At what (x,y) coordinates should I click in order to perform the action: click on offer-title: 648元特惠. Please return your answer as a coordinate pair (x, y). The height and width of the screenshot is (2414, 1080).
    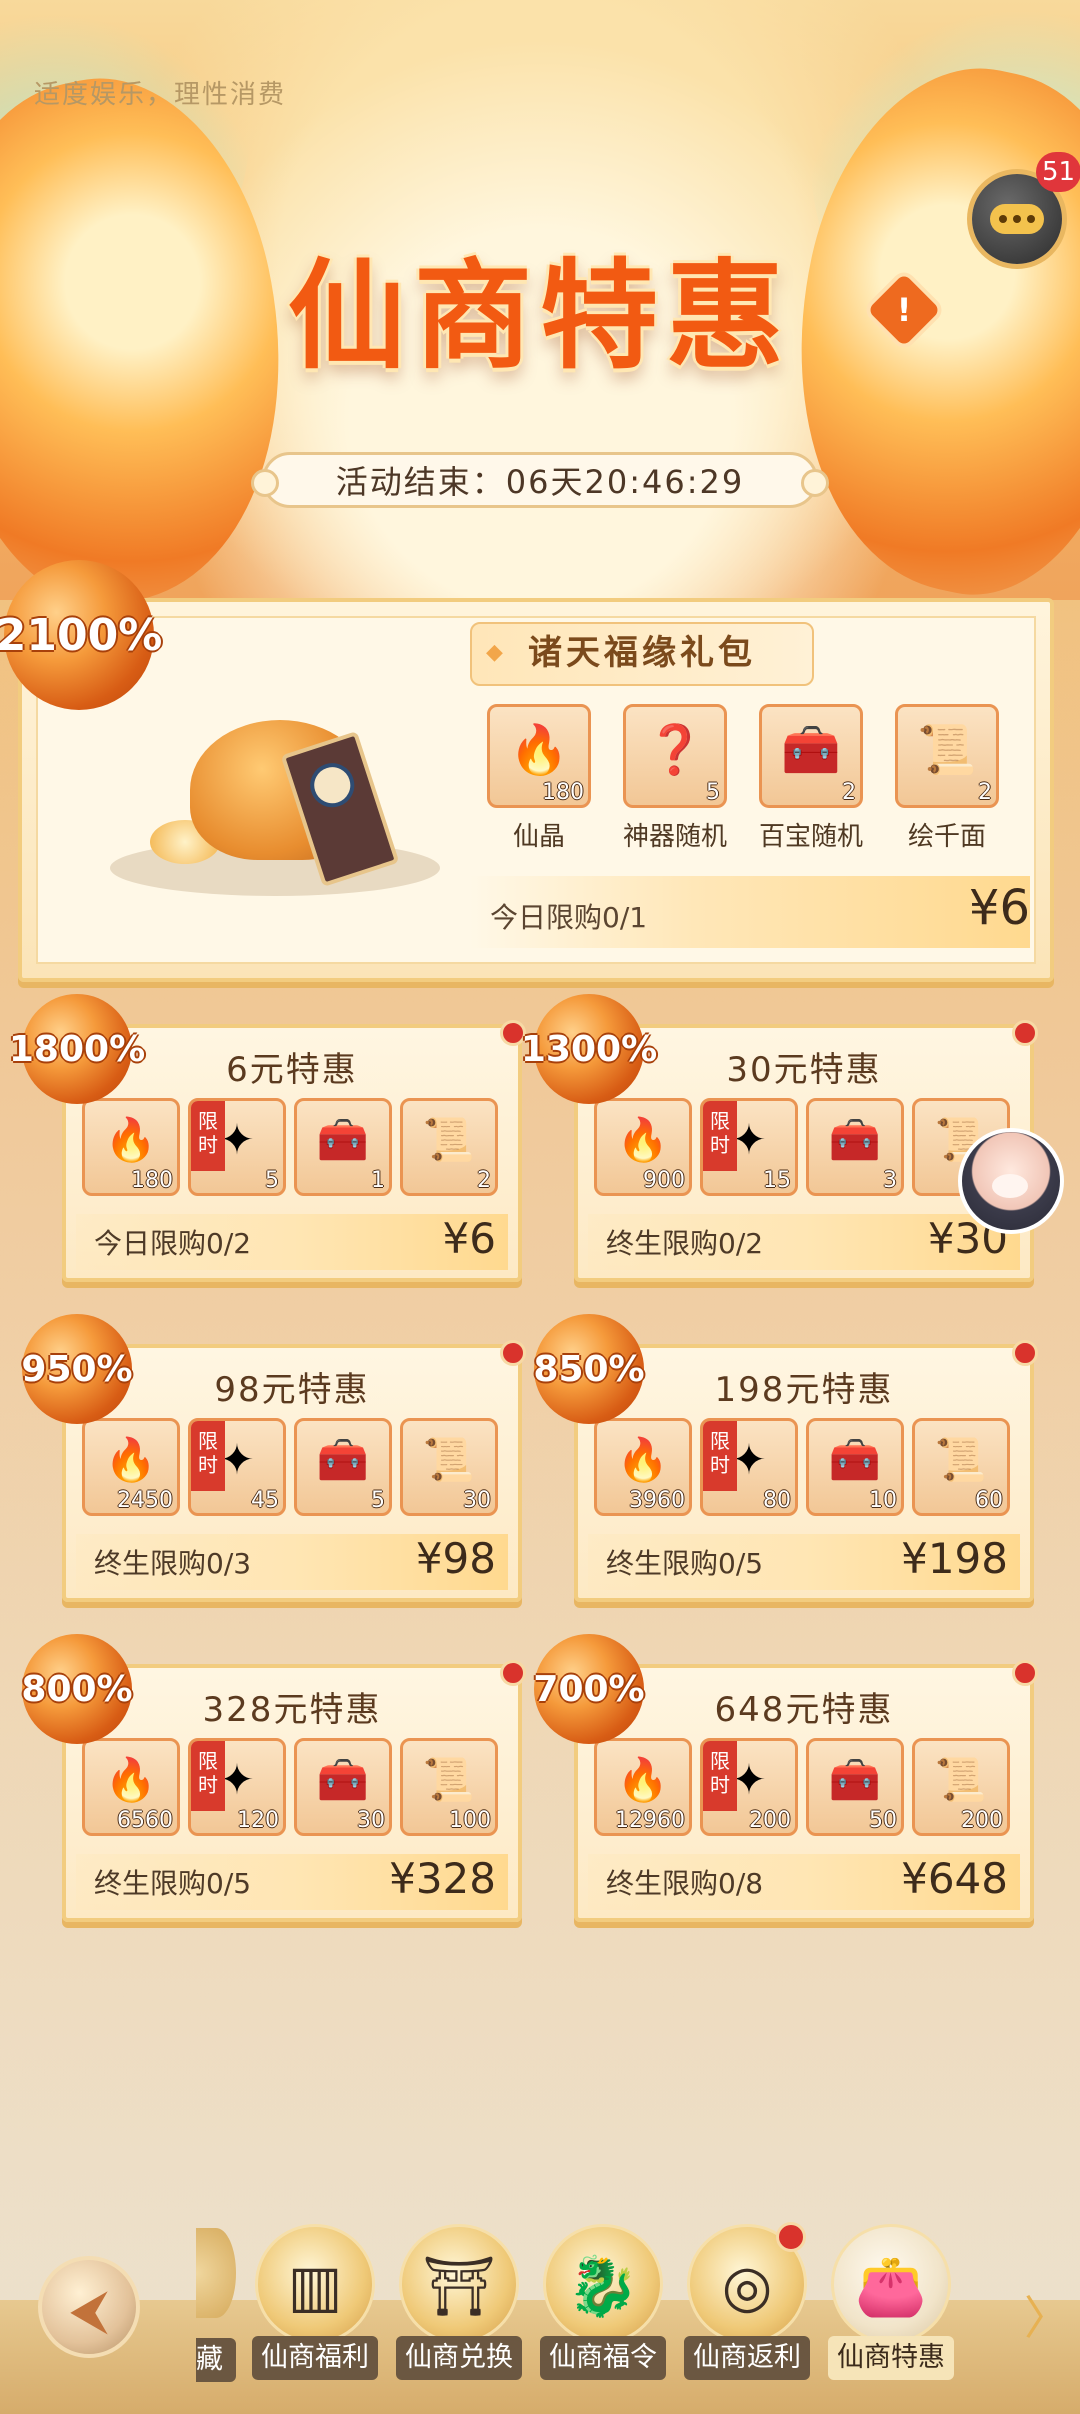
    Looking at the image, I should click on (804, 1710).